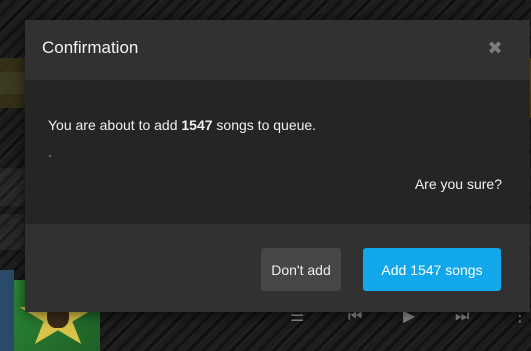  What do you see at coordinates (197, 125) in the screenshot?
I see `song-count: 1547` at bounding box center [197, 125].